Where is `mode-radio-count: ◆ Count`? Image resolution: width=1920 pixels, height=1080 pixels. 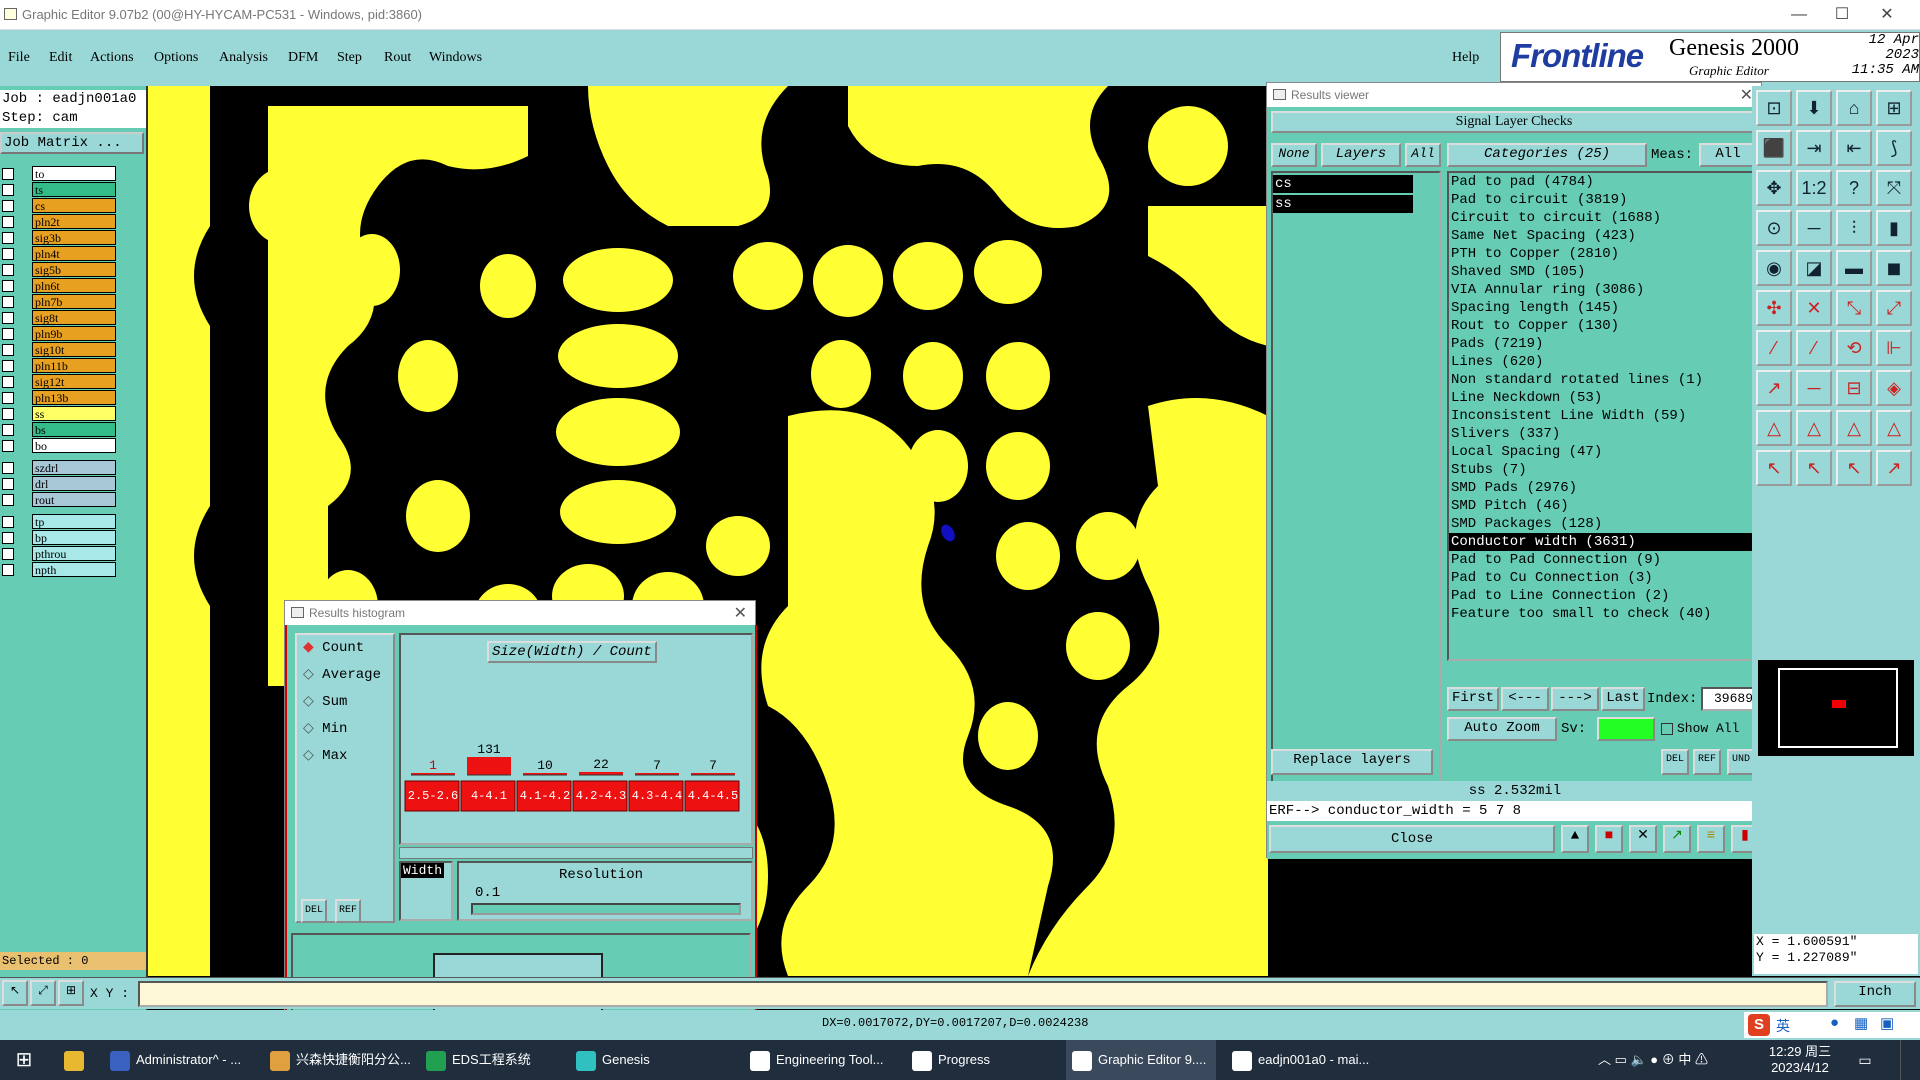
mode-radio-count: ◆ Count is located at coordinates (345, 648).